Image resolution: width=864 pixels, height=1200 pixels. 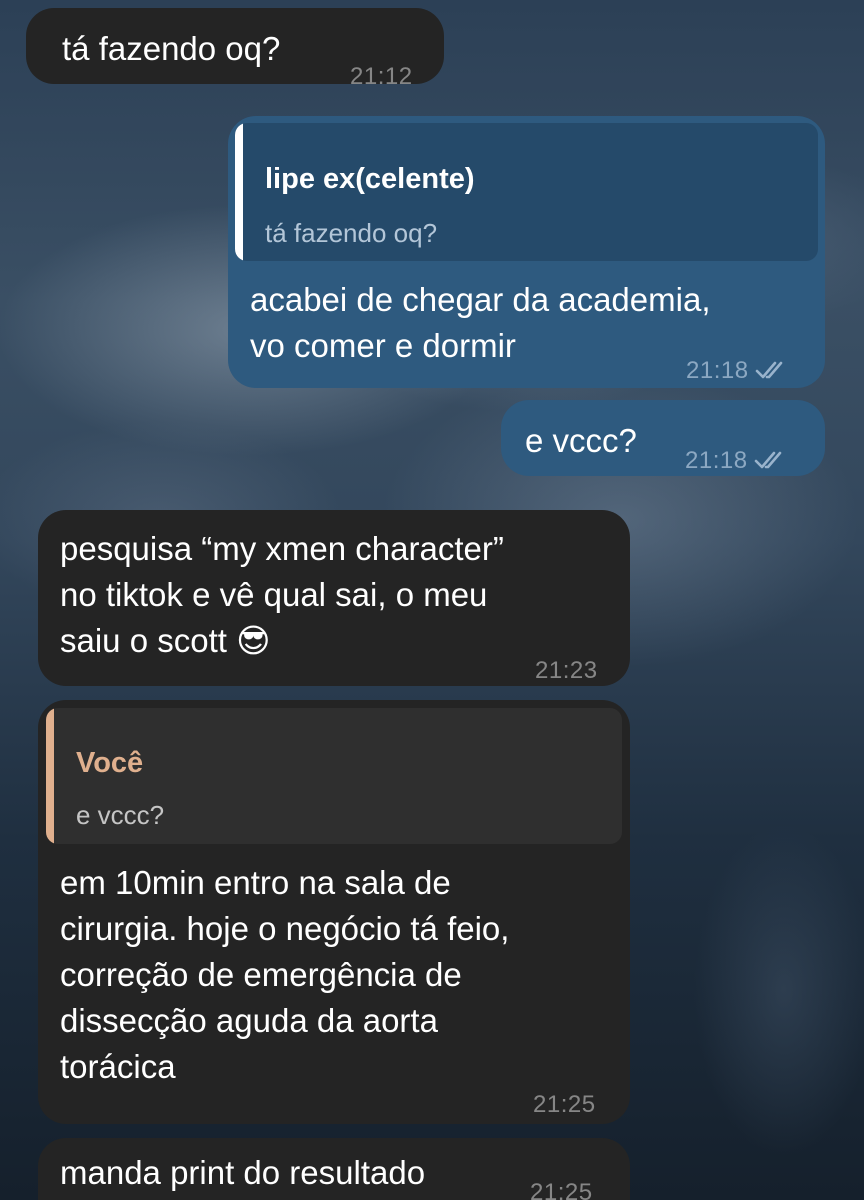 I want to click on wallpaper-figure, so click(x=754, y=980).